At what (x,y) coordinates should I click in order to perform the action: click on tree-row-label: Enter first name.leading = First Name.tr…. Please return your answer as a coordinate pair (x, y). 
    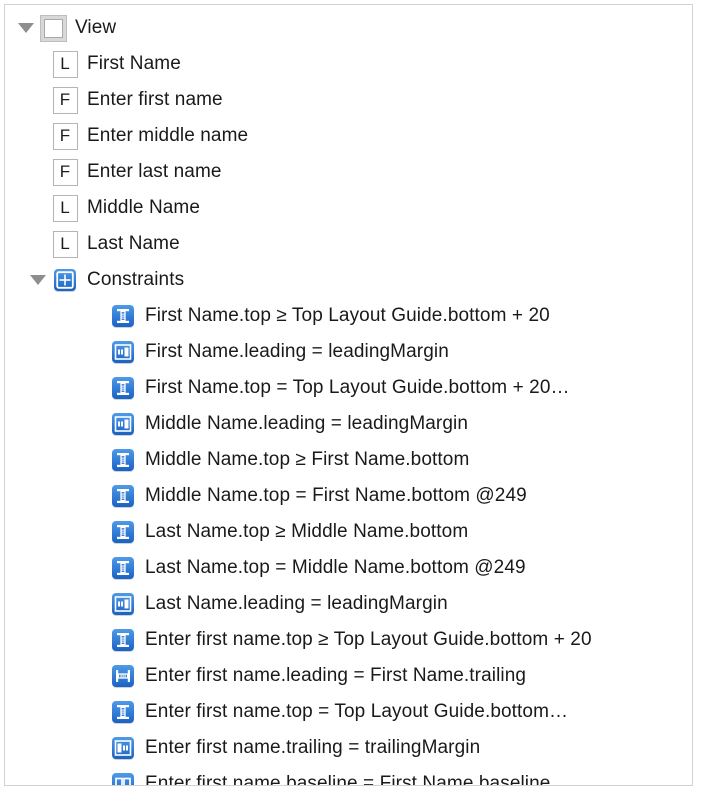
    Looking at the image, I should click on (336, 675).